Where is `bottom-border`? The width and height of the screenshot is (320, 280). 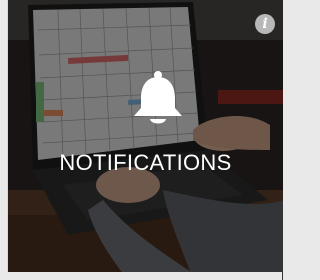 bottom-border is located at coordinates (141, 276).